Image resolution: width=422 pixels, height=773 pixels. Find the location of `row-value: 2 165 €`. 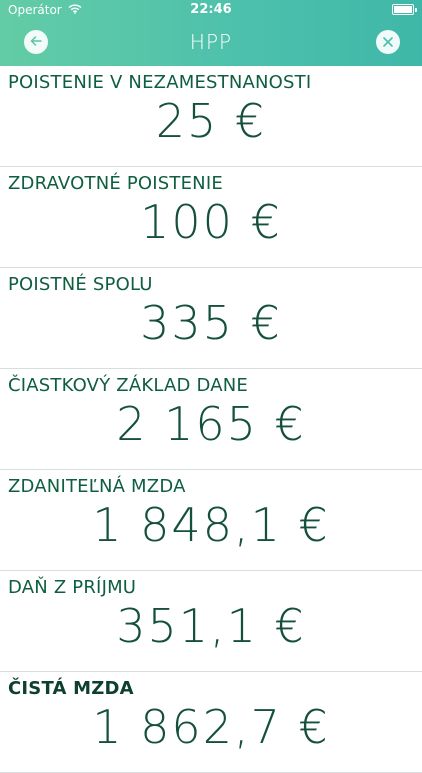

row-value: 2 165 € is located at coordinates (211, 424).